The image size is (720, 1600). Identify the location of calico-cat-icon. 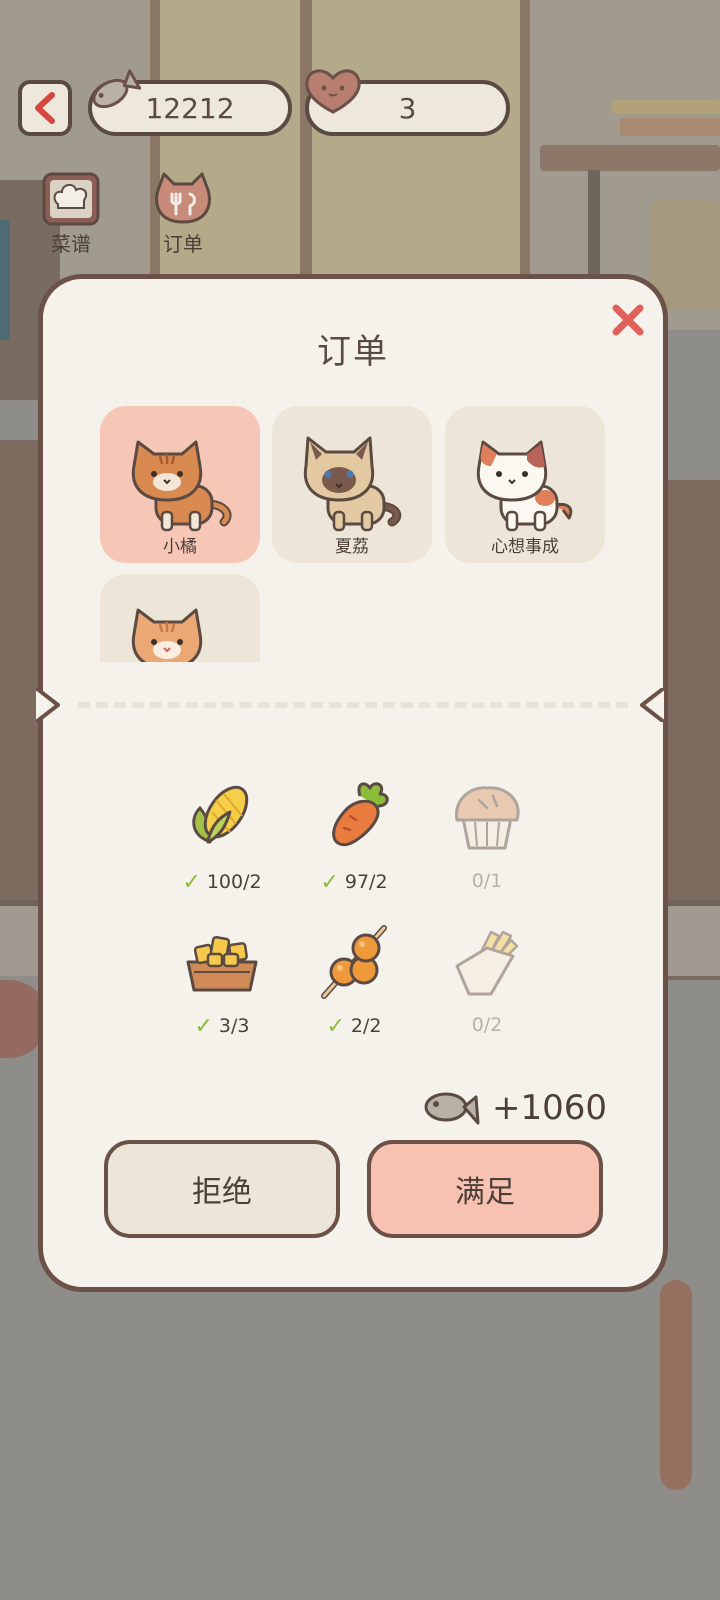
(524, 486).